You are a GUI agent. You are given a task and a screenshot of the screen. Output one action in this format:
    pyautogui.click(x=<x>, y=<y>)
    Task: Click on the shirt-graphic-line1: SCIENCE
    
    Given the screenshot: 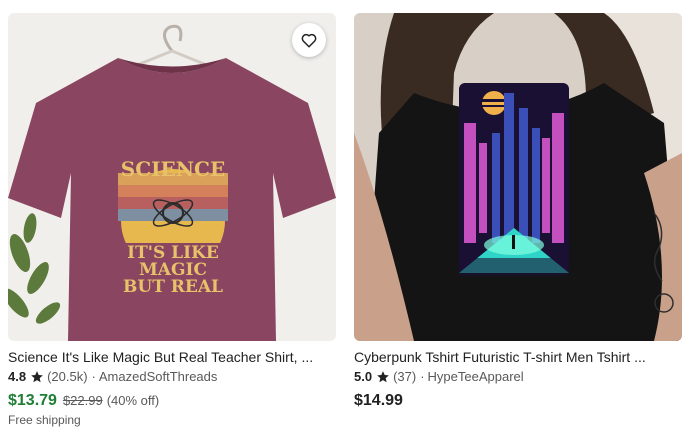 What is the action you would take?
    pyautogui.click(x=173, y=169)
    